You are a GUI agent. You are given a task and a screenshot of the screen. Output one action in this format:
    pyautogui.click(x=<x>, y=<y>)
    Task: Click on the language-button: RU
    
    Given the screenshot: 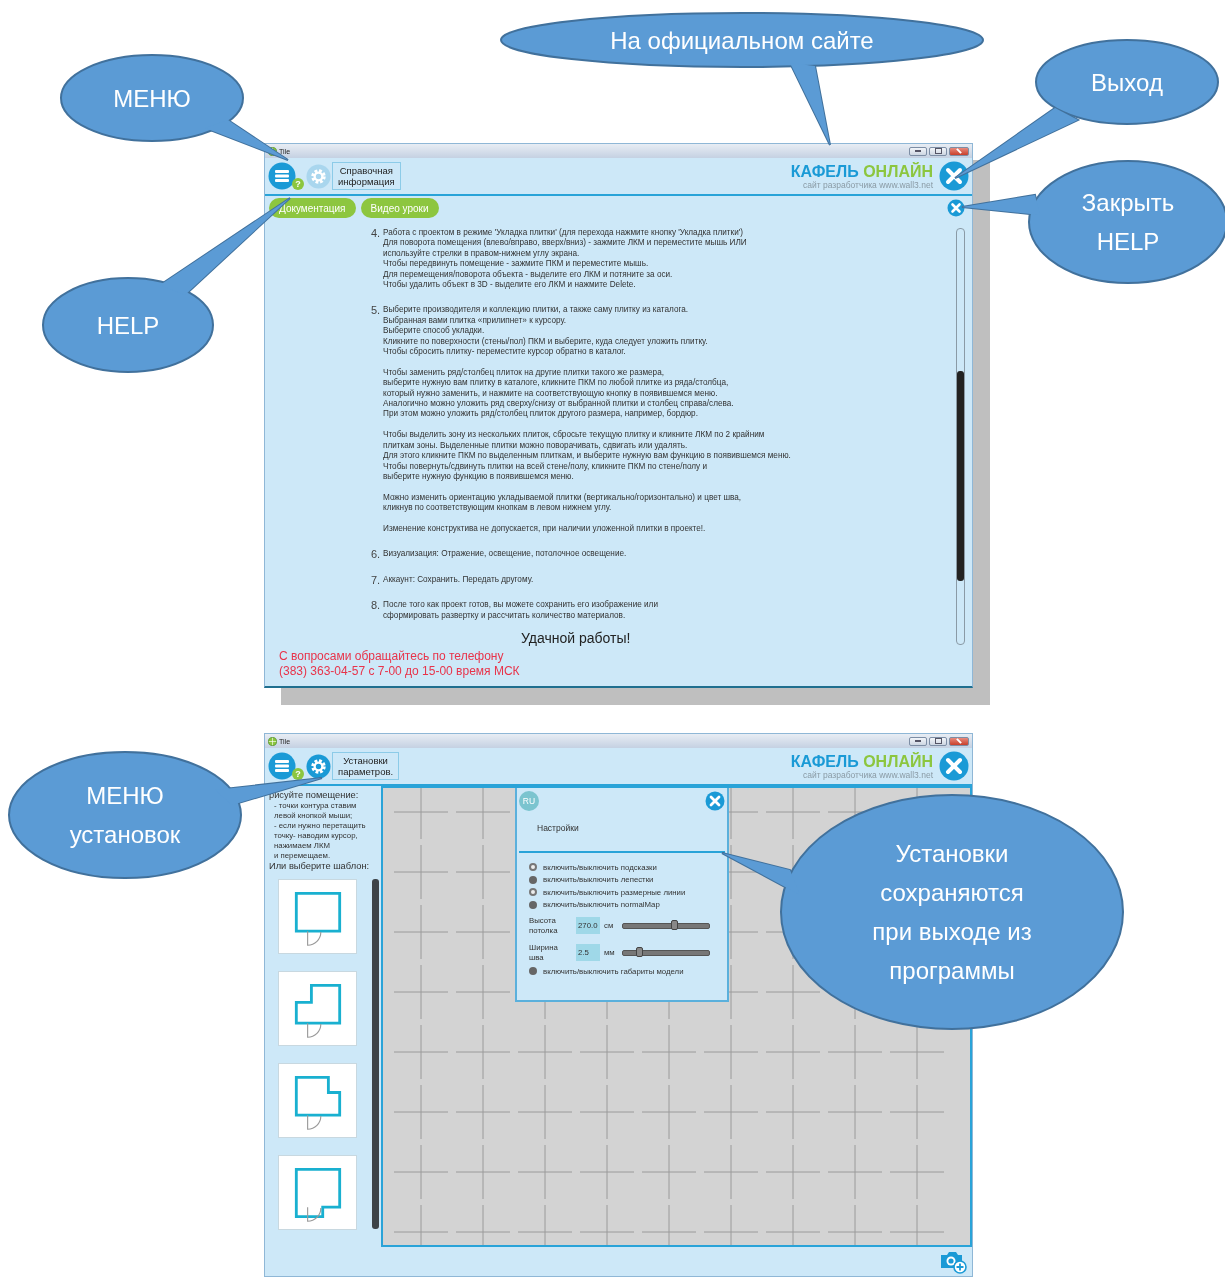 What is the action you would take?
    pyautogui.click(x=529, y=801)
    